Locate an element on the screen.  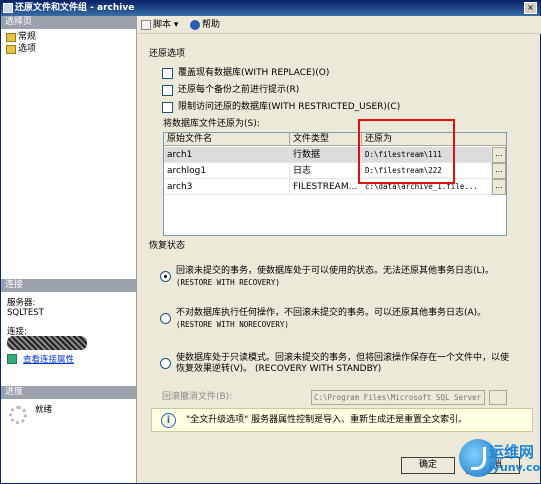
restore-options-title: 还原选项 is located at coordinates (167, 54).